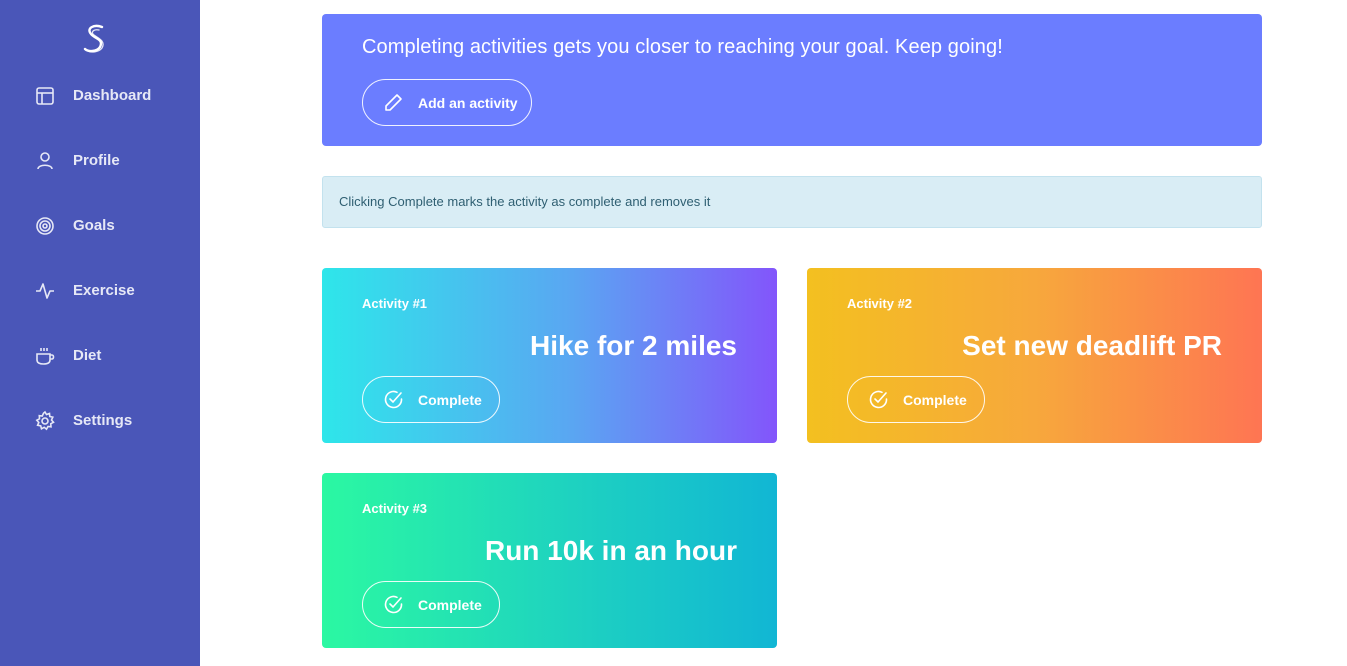 The image size is (1347, 666). I want to click on activity-number: Activity #3, so click(395, 508).